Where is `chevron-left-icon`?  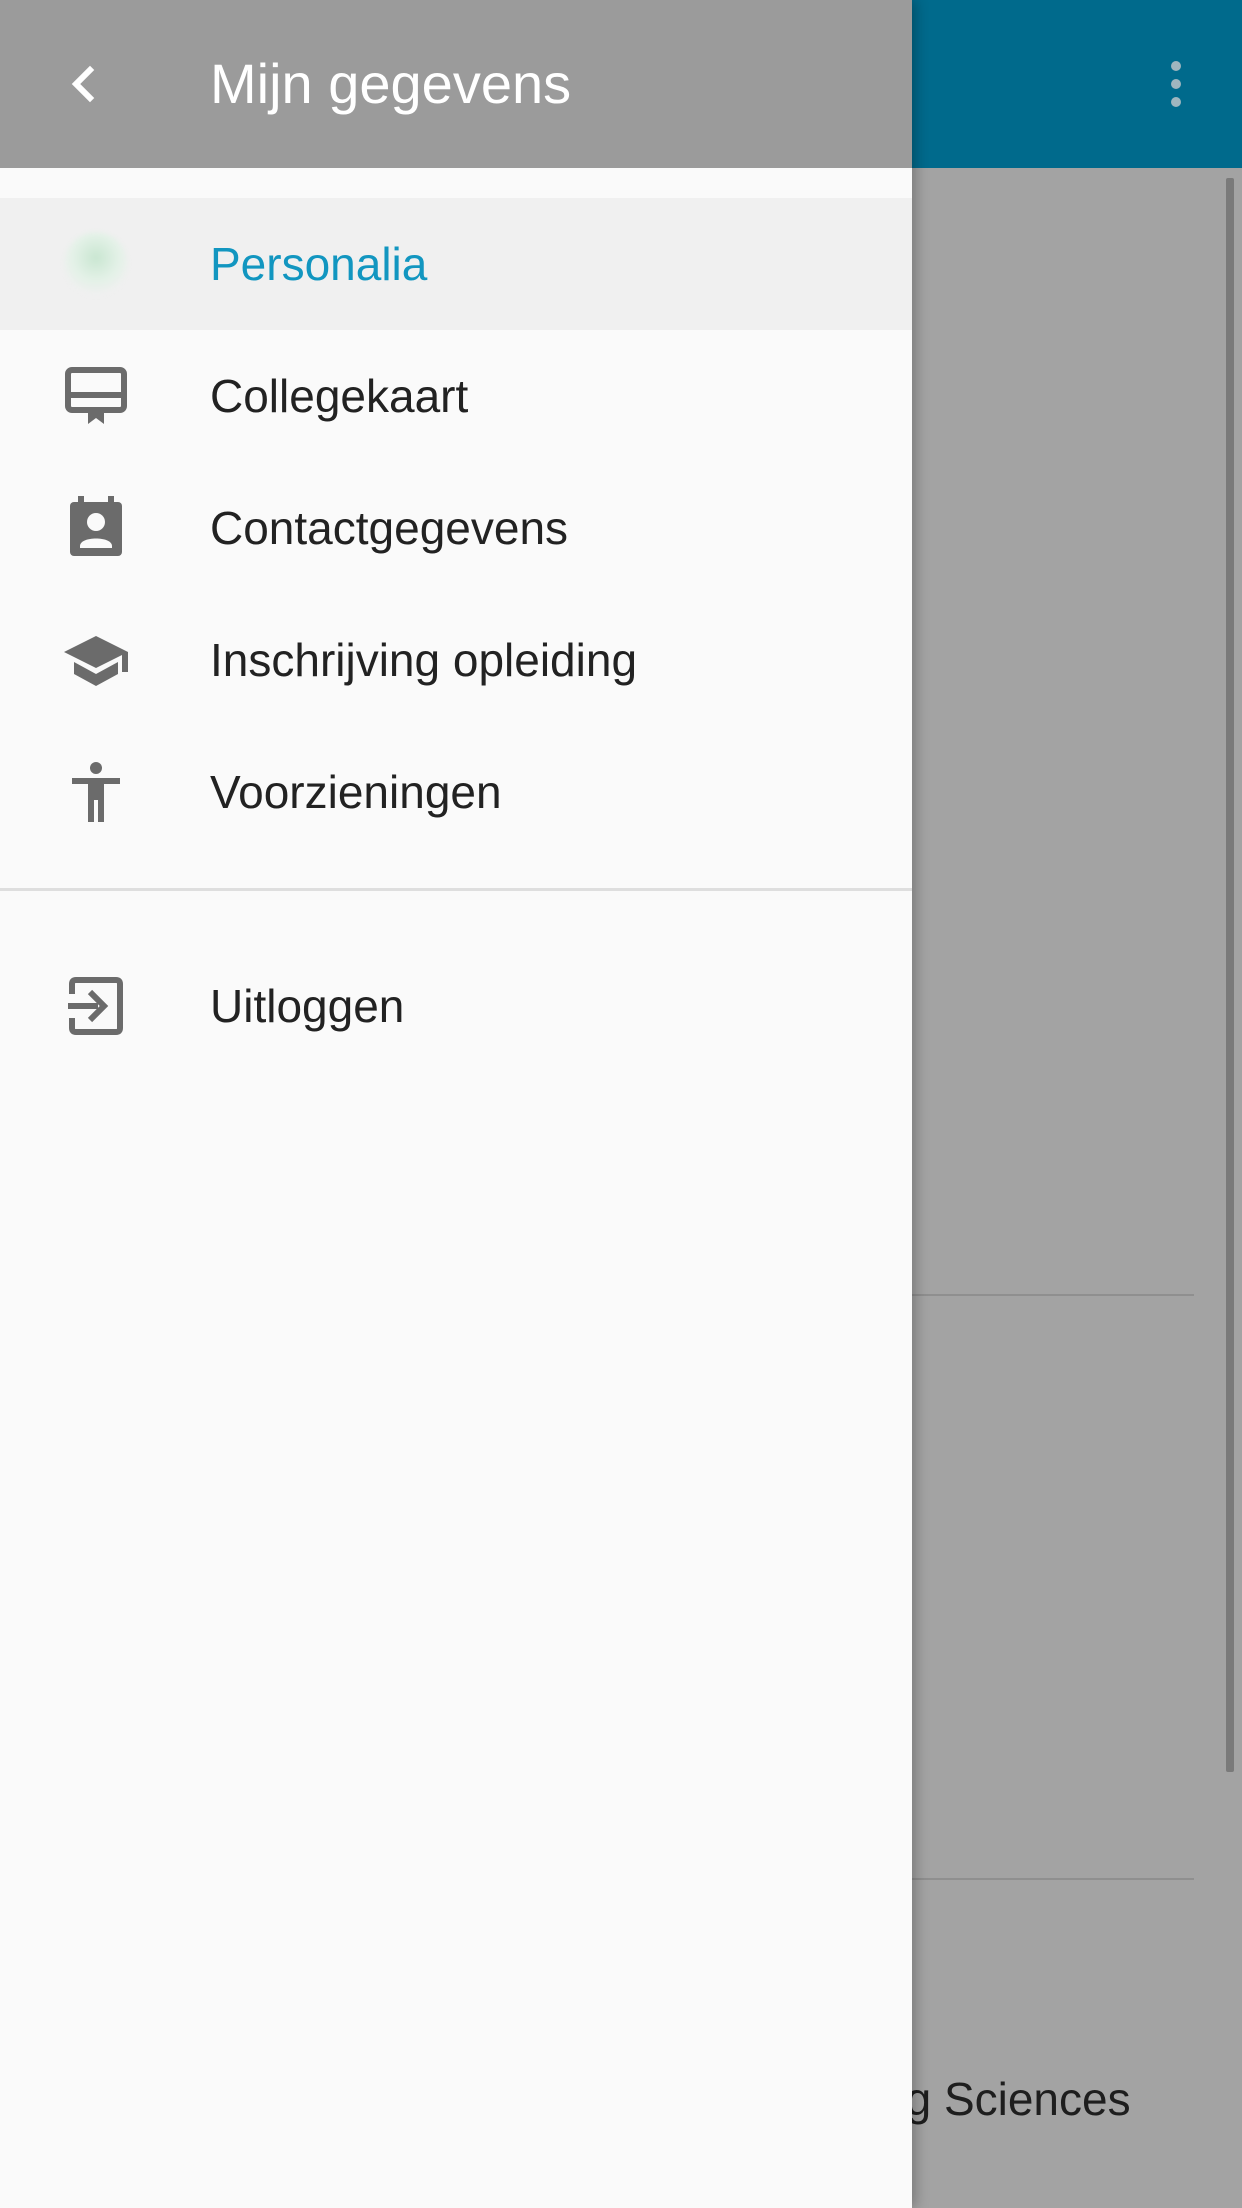
chevron-left-icon is located at coordinates (83, 84).